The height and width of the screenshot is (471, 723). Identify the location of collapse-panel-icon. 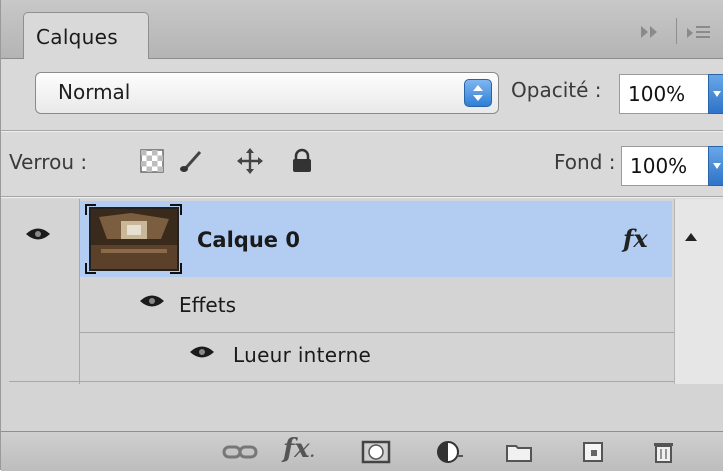
(650, 32).